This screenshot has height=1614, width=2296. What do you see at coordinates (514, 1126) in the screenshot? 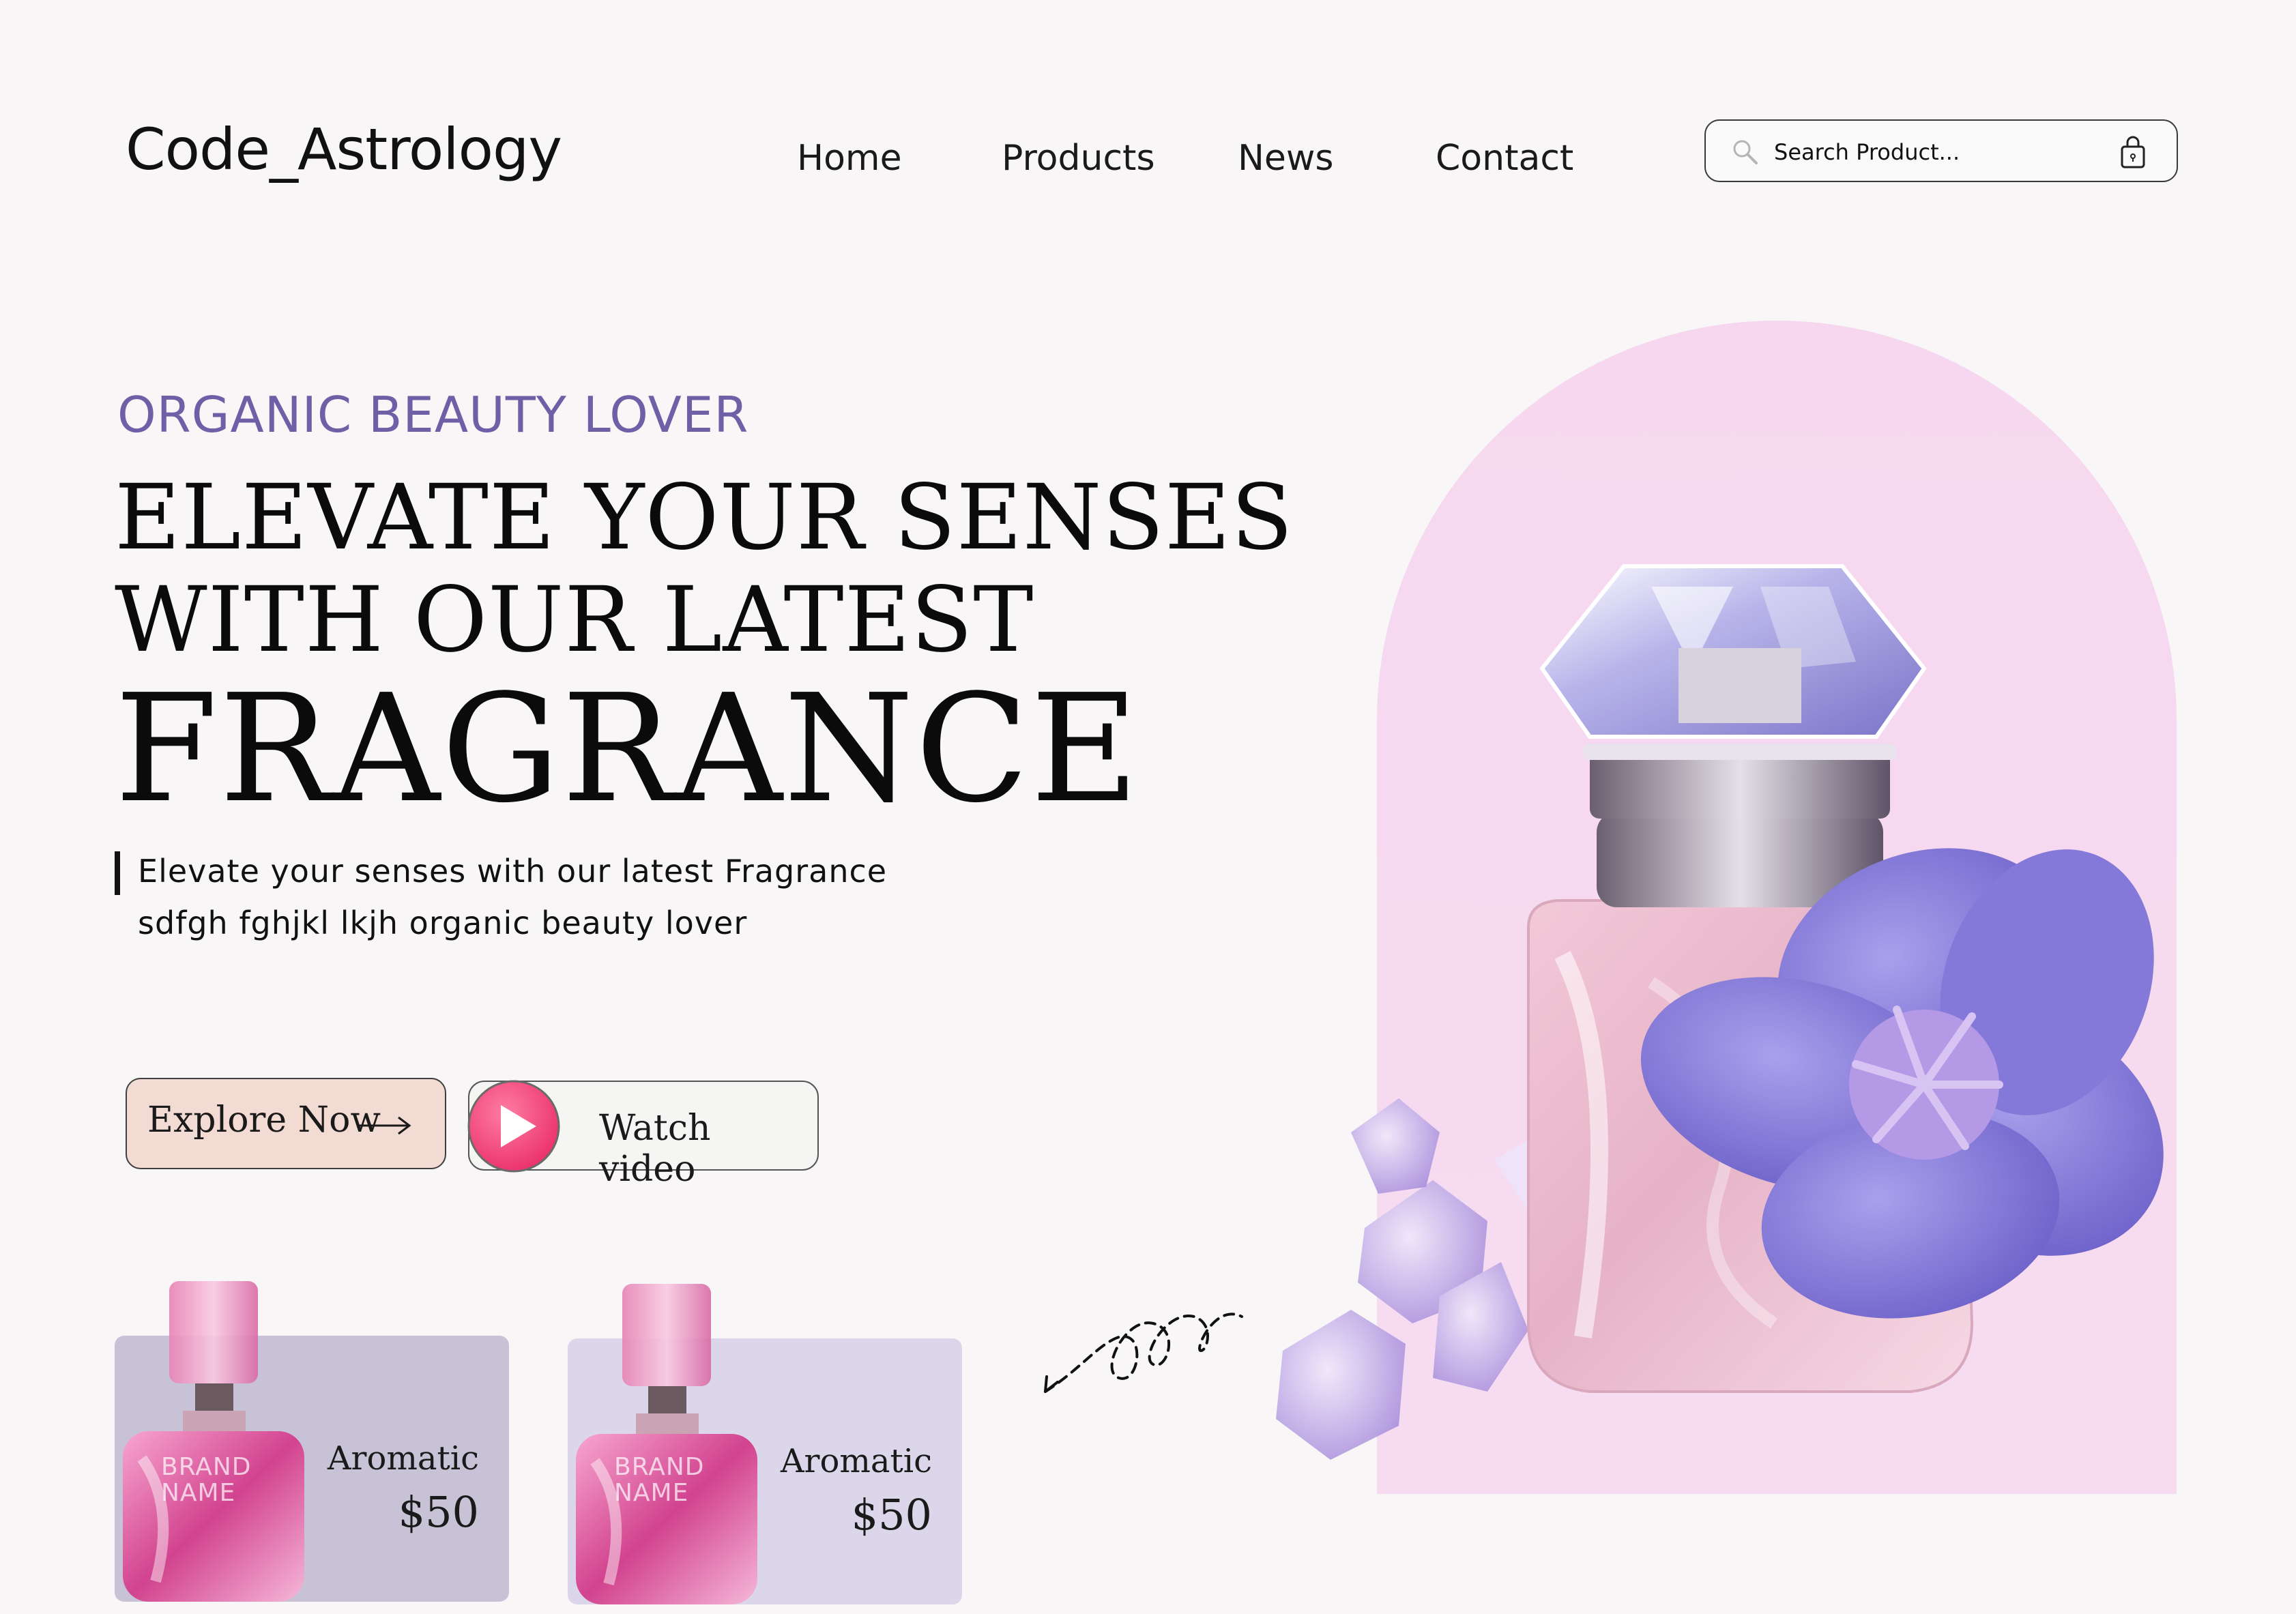
I see `play-icon` at bounding box center [514, 1126].